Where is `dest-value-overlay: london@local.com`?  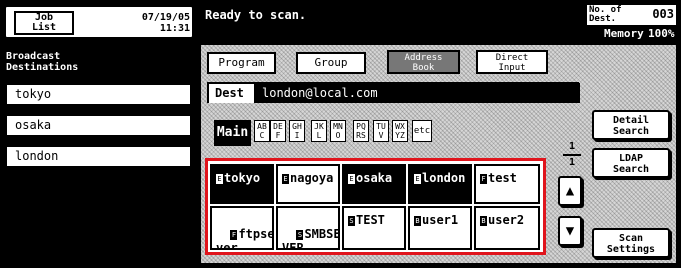 dest-value-overlay: london@local.com is located at coordinates (320, 93).